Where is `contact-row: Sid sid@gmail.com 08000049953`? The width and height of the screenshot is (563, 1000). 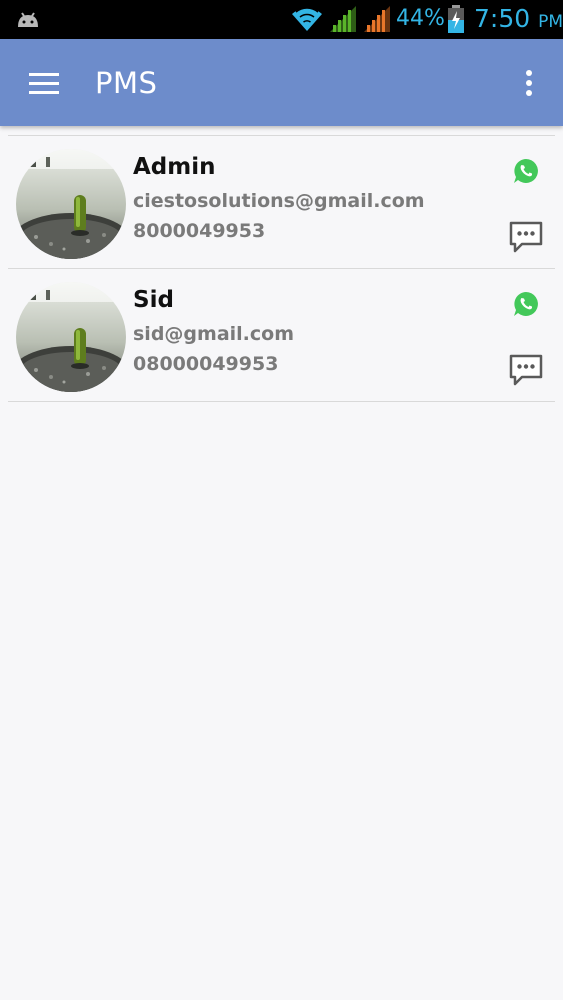
contact-row: Sid sid@gmail.com 08000049953 is located at coordinates (281, 335).